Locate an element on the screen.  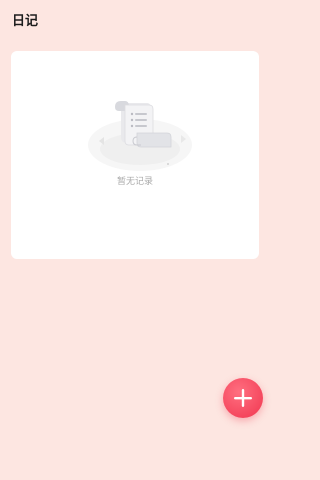
plus-icon is located at coordinates (243, 398).